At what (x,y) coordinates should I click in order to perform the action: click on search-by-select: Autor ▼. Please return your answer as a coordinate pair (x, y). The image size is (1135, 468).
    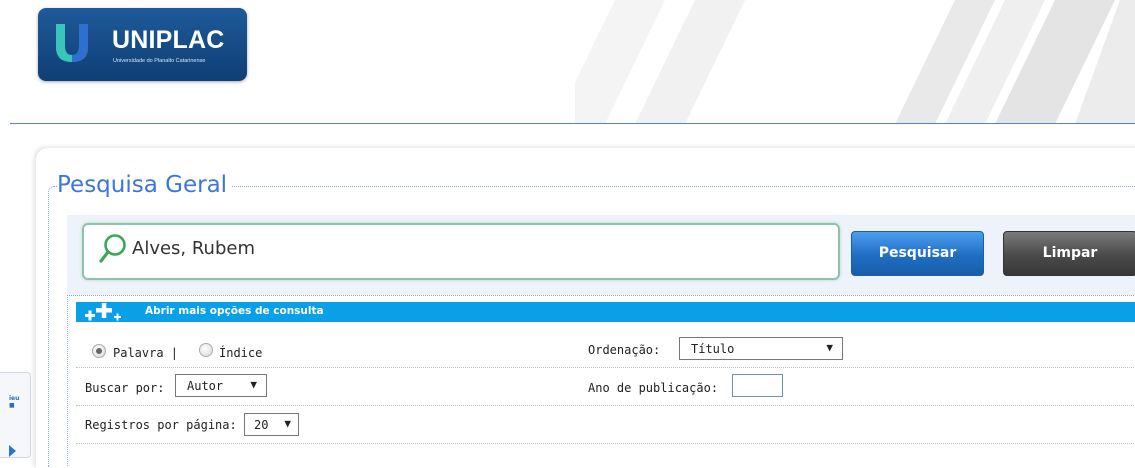
    Looking at the image, I should click on (221, 385).